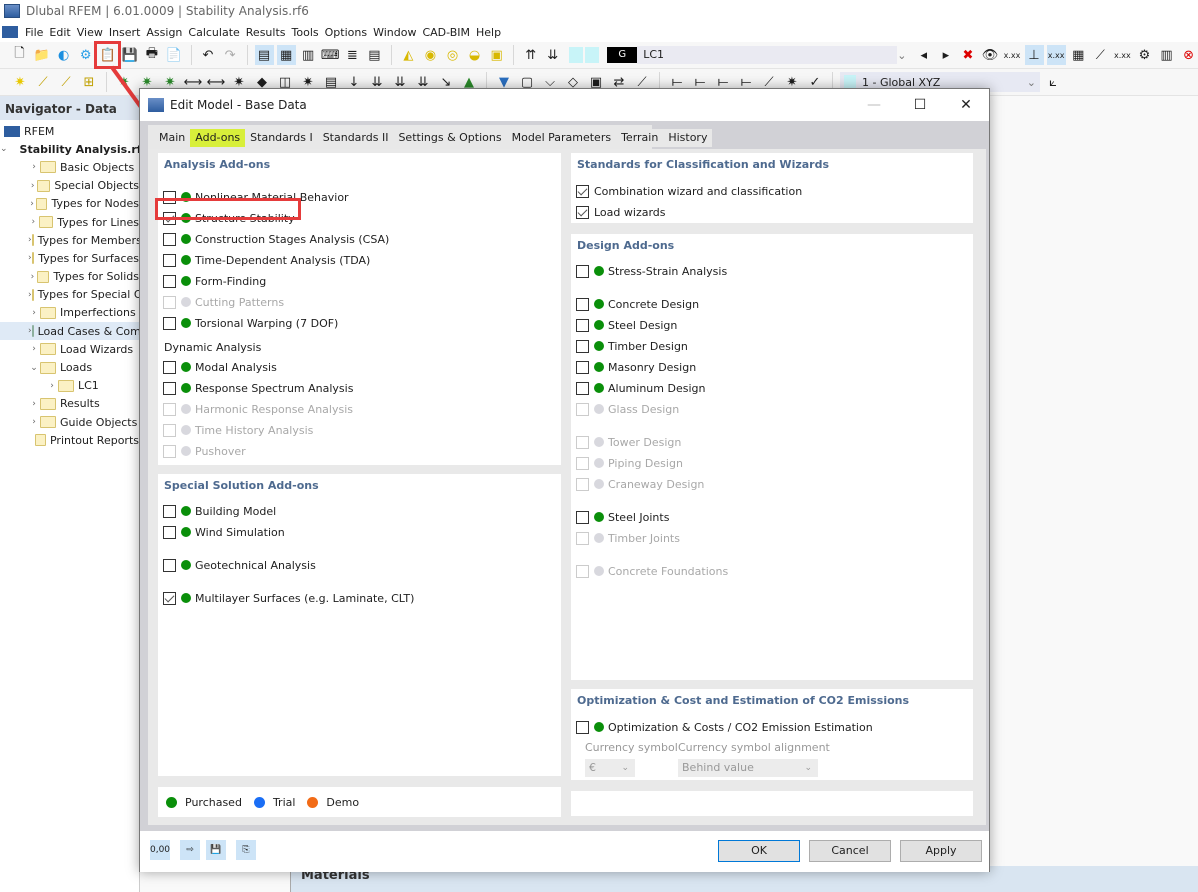 This screenshot has width=1198, height=892. What do you see at coordinates (281, 138) in the screenshot?
I see `tab-standards-1: Standards I` at bounding box center [281, 138].